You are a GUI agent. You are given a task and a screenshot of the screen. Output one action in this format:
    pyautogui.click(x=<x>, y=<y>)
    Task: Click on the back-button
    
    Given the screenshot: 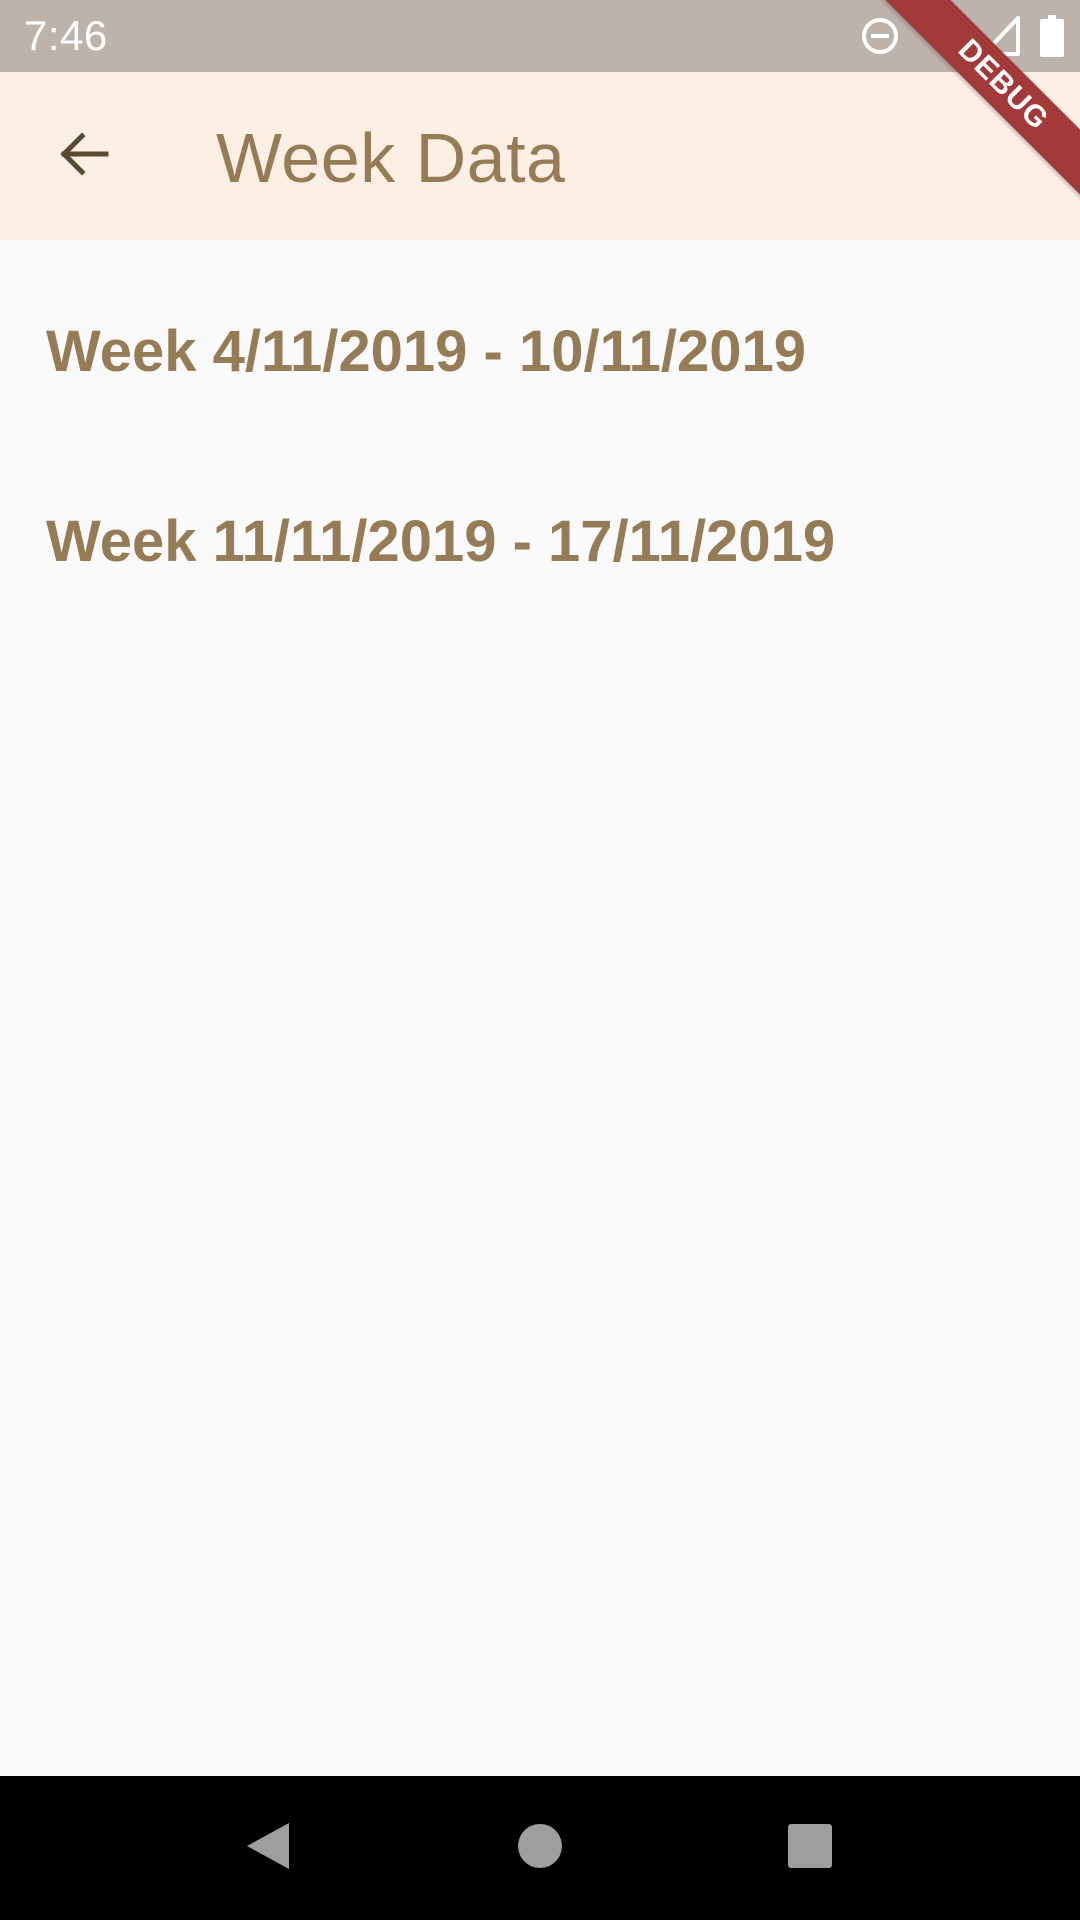 What is the action you would take?
    pyautogui.click(x=84, y=156)
    